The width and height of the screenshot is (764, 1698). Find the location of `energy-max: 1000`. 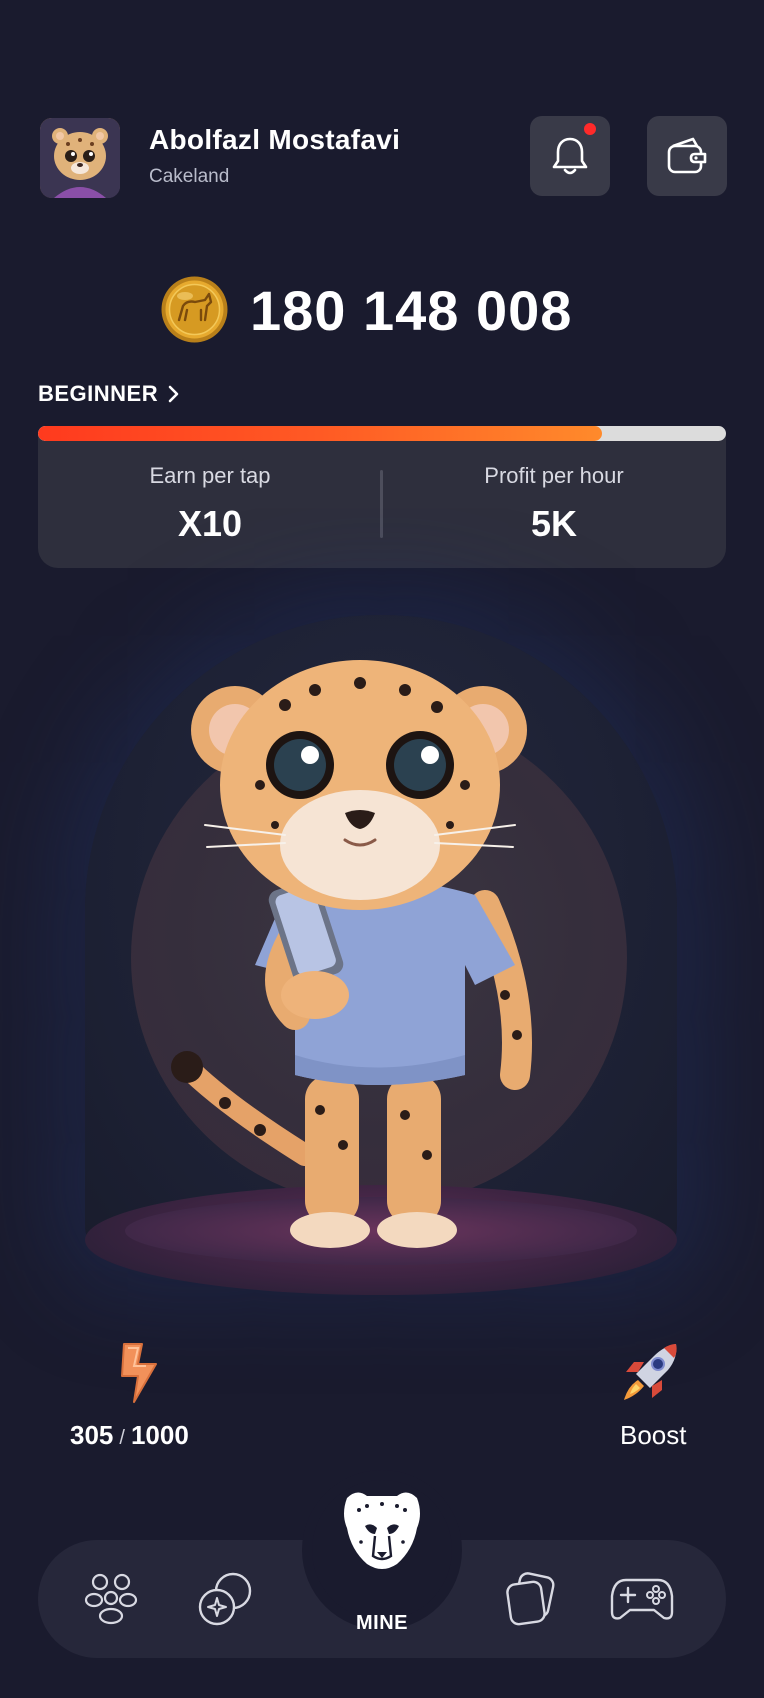

energy-max: 1000 is located at coordinates (159, 1435).